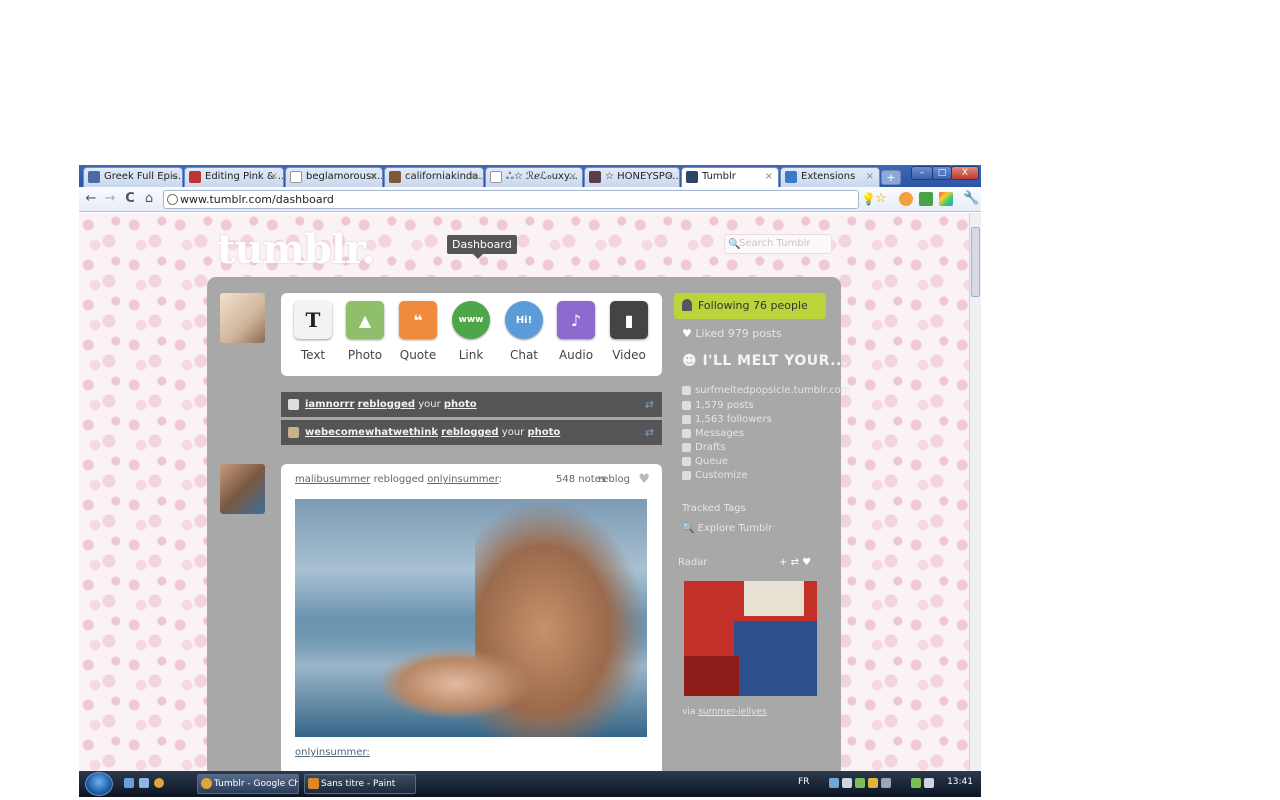  I want to click on followers-text: 1,563 followers, so click(733, 419).